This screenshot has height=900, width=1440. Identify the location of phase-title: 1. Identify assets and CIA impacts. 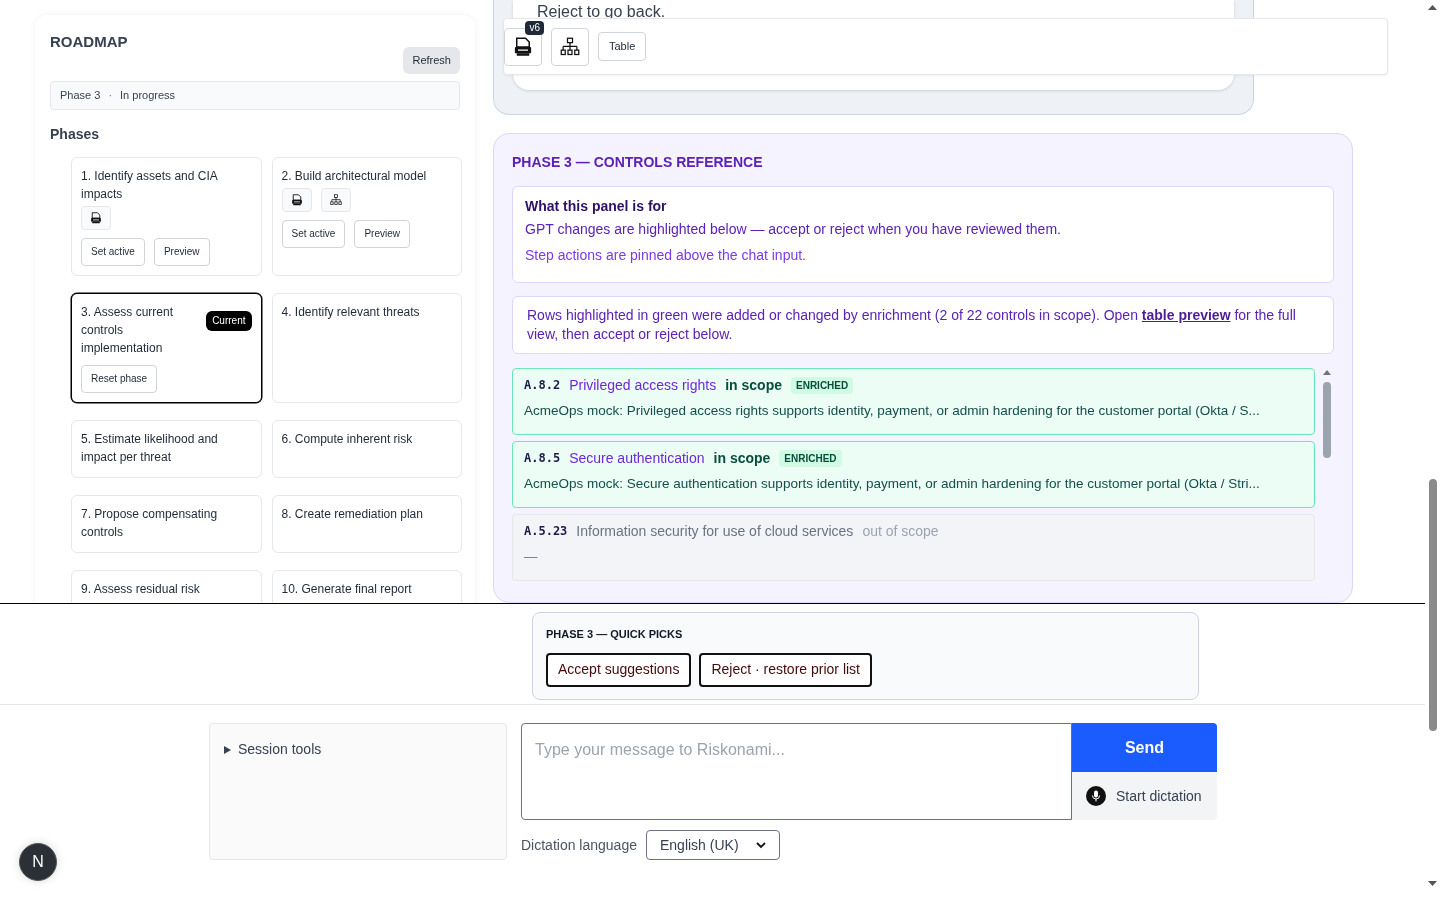
(150, 185).